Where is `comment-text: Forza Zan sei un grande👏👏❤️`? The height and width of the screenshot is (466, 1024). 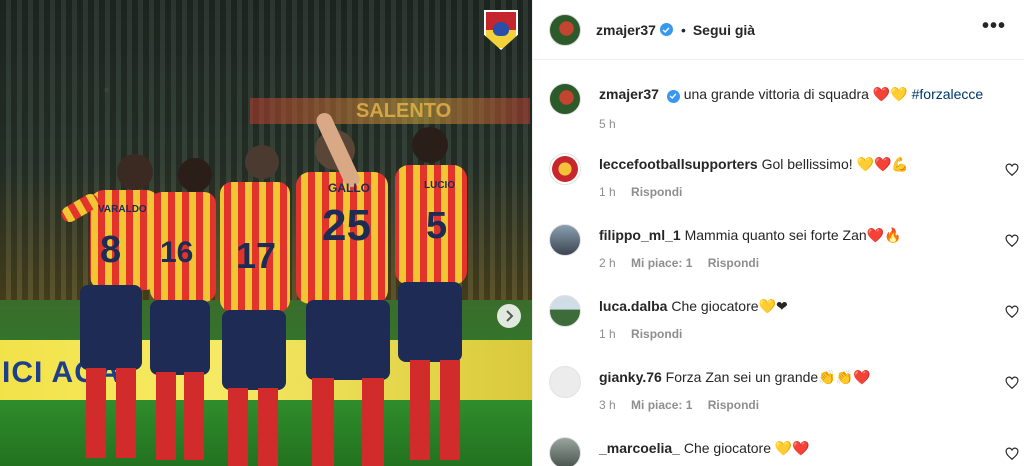 comment-text: Forza Zan sei un grande👏👏❤️ is located at coordinates (768, 377).